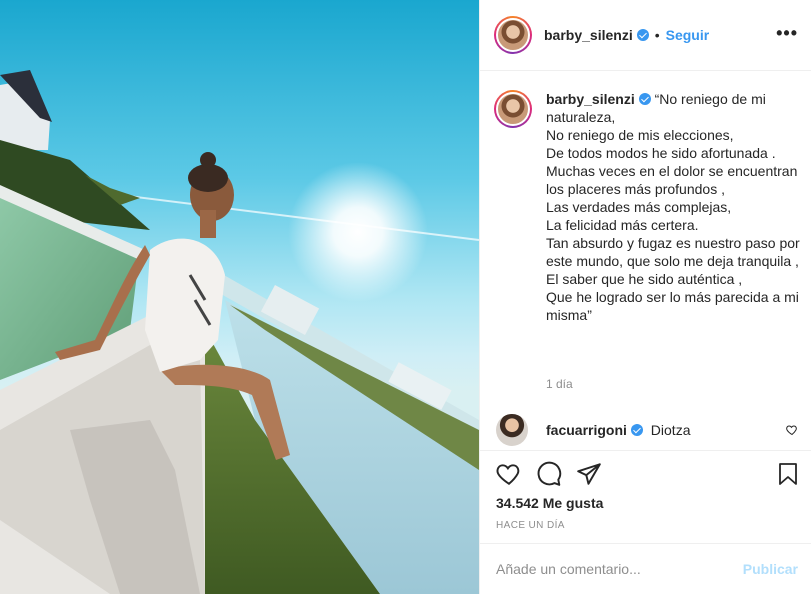 This screenshot has height=594, width=811. Describe the element at coordinates (549, 503) in the screenshot. I see `likes-count: 34.542 Me gusta` at that location.